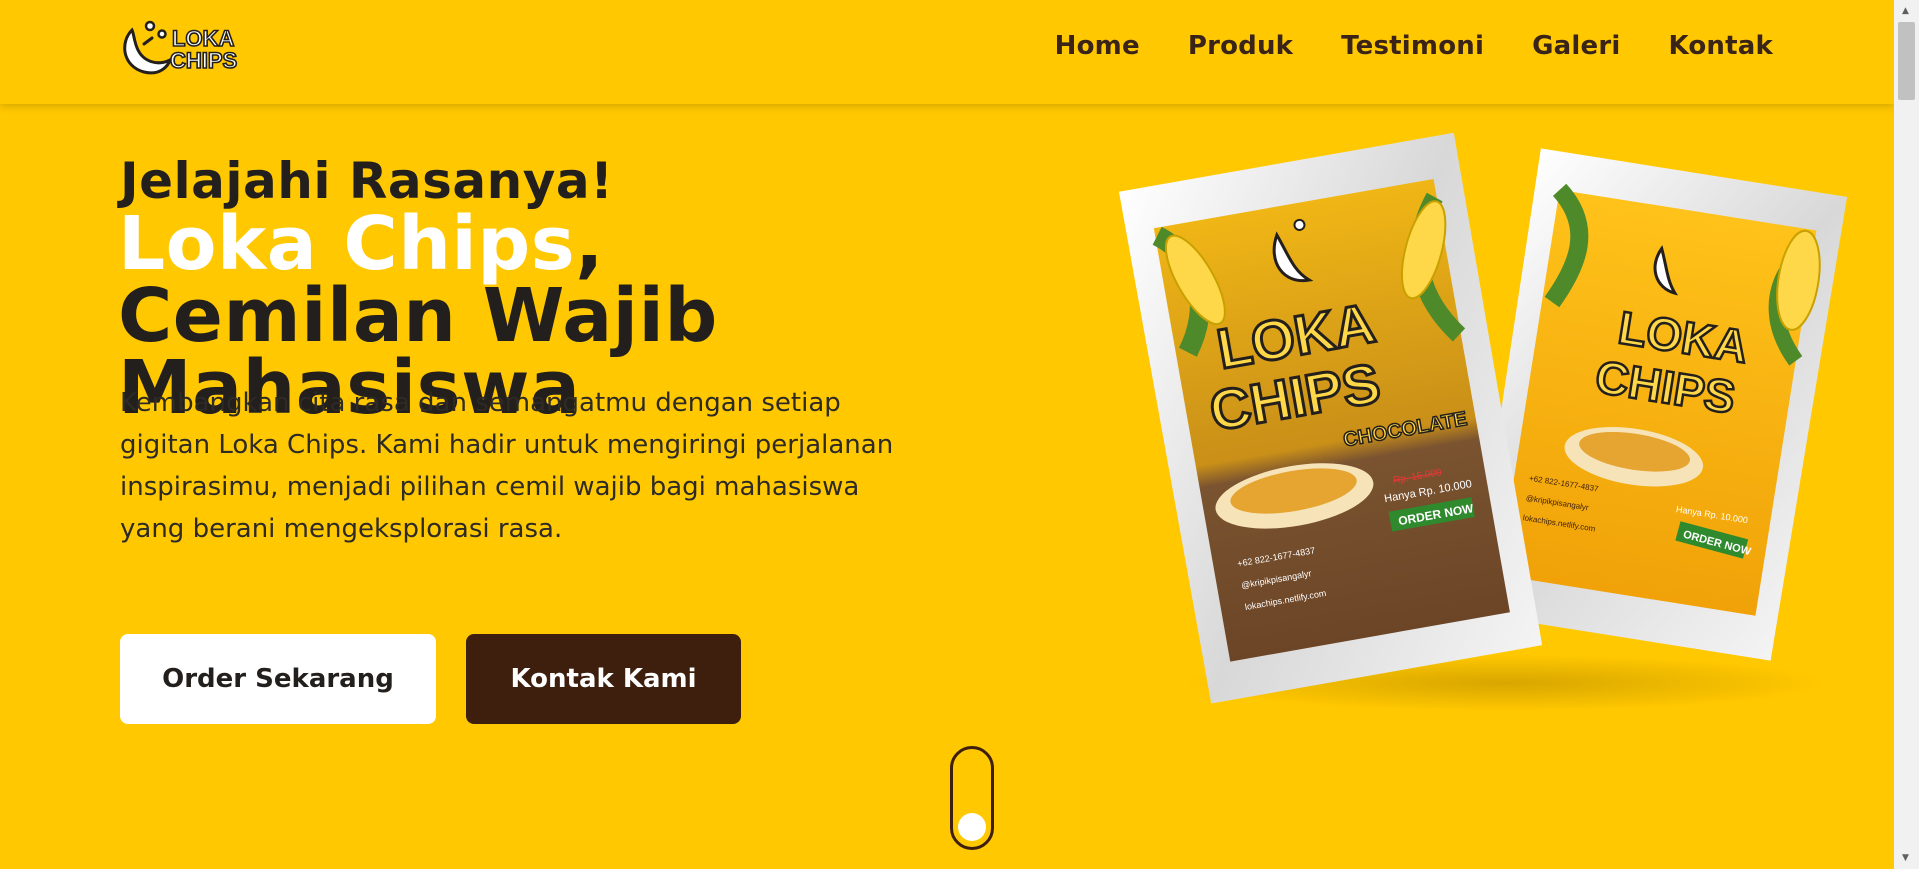 Image resolution: width=1919 pixels, height=869 pixels. What do you see at coordinates (1576, 46) in the screenshot?
I see `nav-link-galeri: Galeri` at bounding box center [1576, 46].